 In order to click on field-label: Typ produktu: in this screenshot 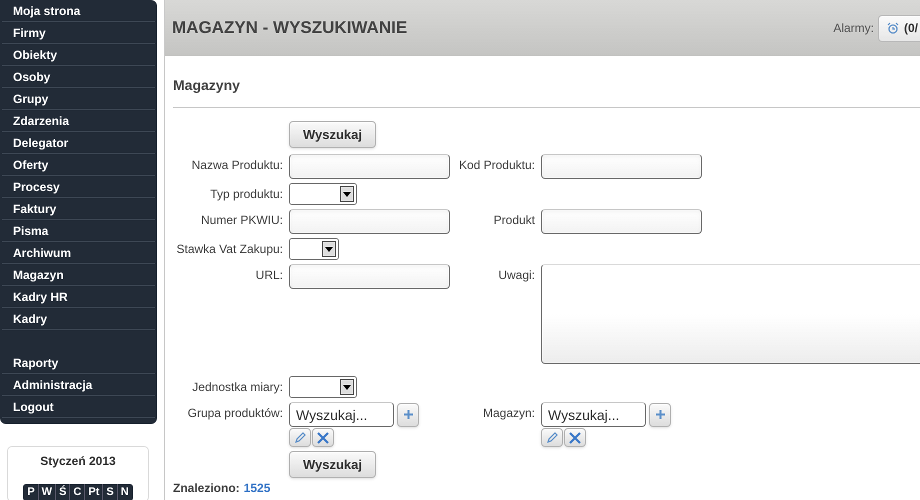, I will do `click(246, 194)`.